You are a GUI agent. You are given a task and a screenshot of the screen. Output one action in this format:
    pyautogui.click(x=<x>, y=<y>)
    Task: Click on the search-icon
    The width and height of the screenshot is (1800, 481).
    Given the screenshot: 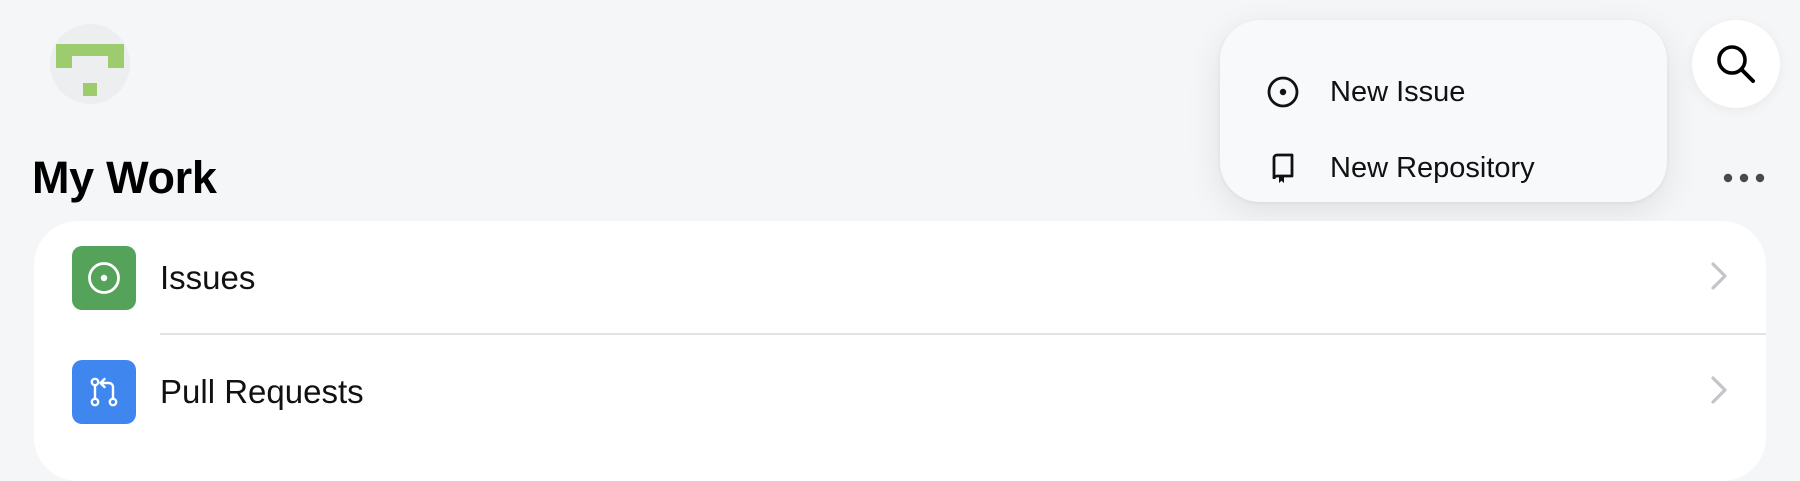 What is the action you would take?
    pyautogui.click(x=1736, y=64)
    